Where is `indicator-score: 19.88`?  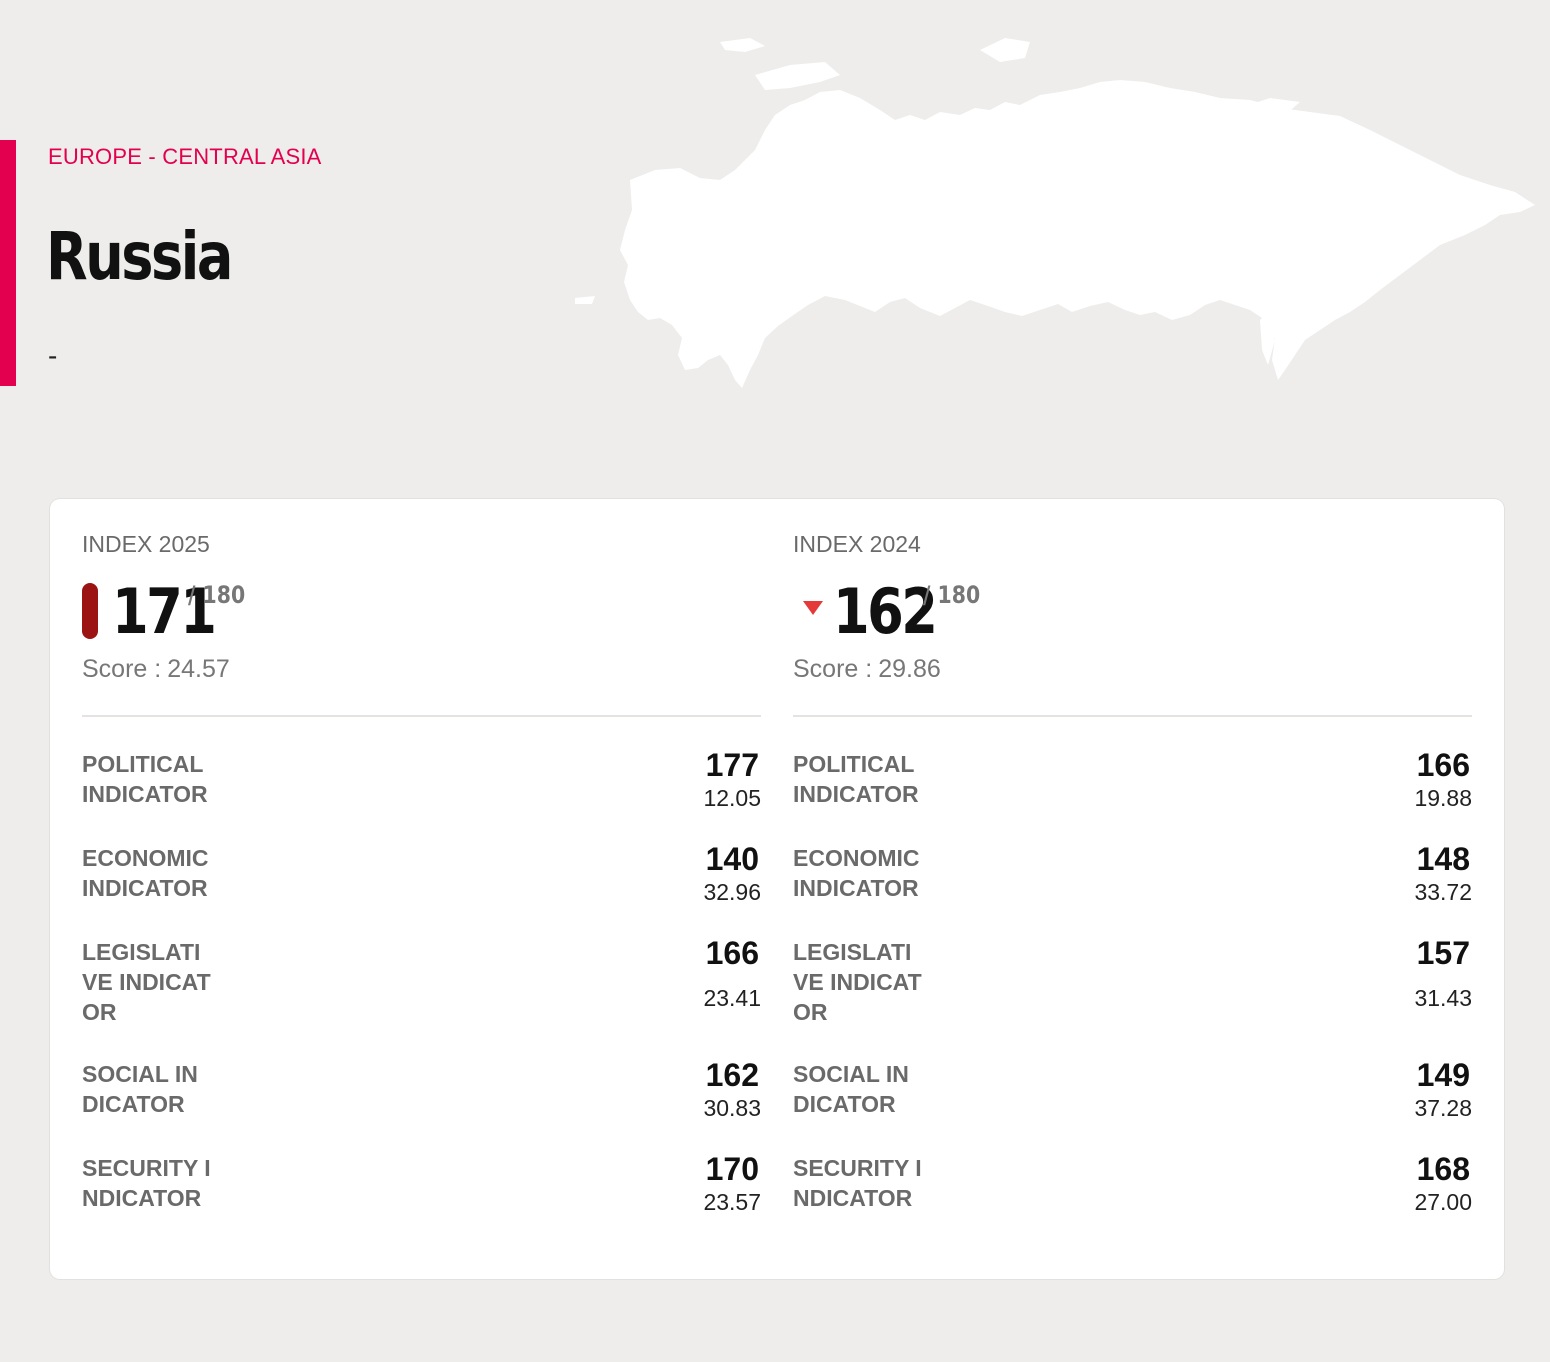
indicator-score: 19.88 is located at coordinates (1443, 798).